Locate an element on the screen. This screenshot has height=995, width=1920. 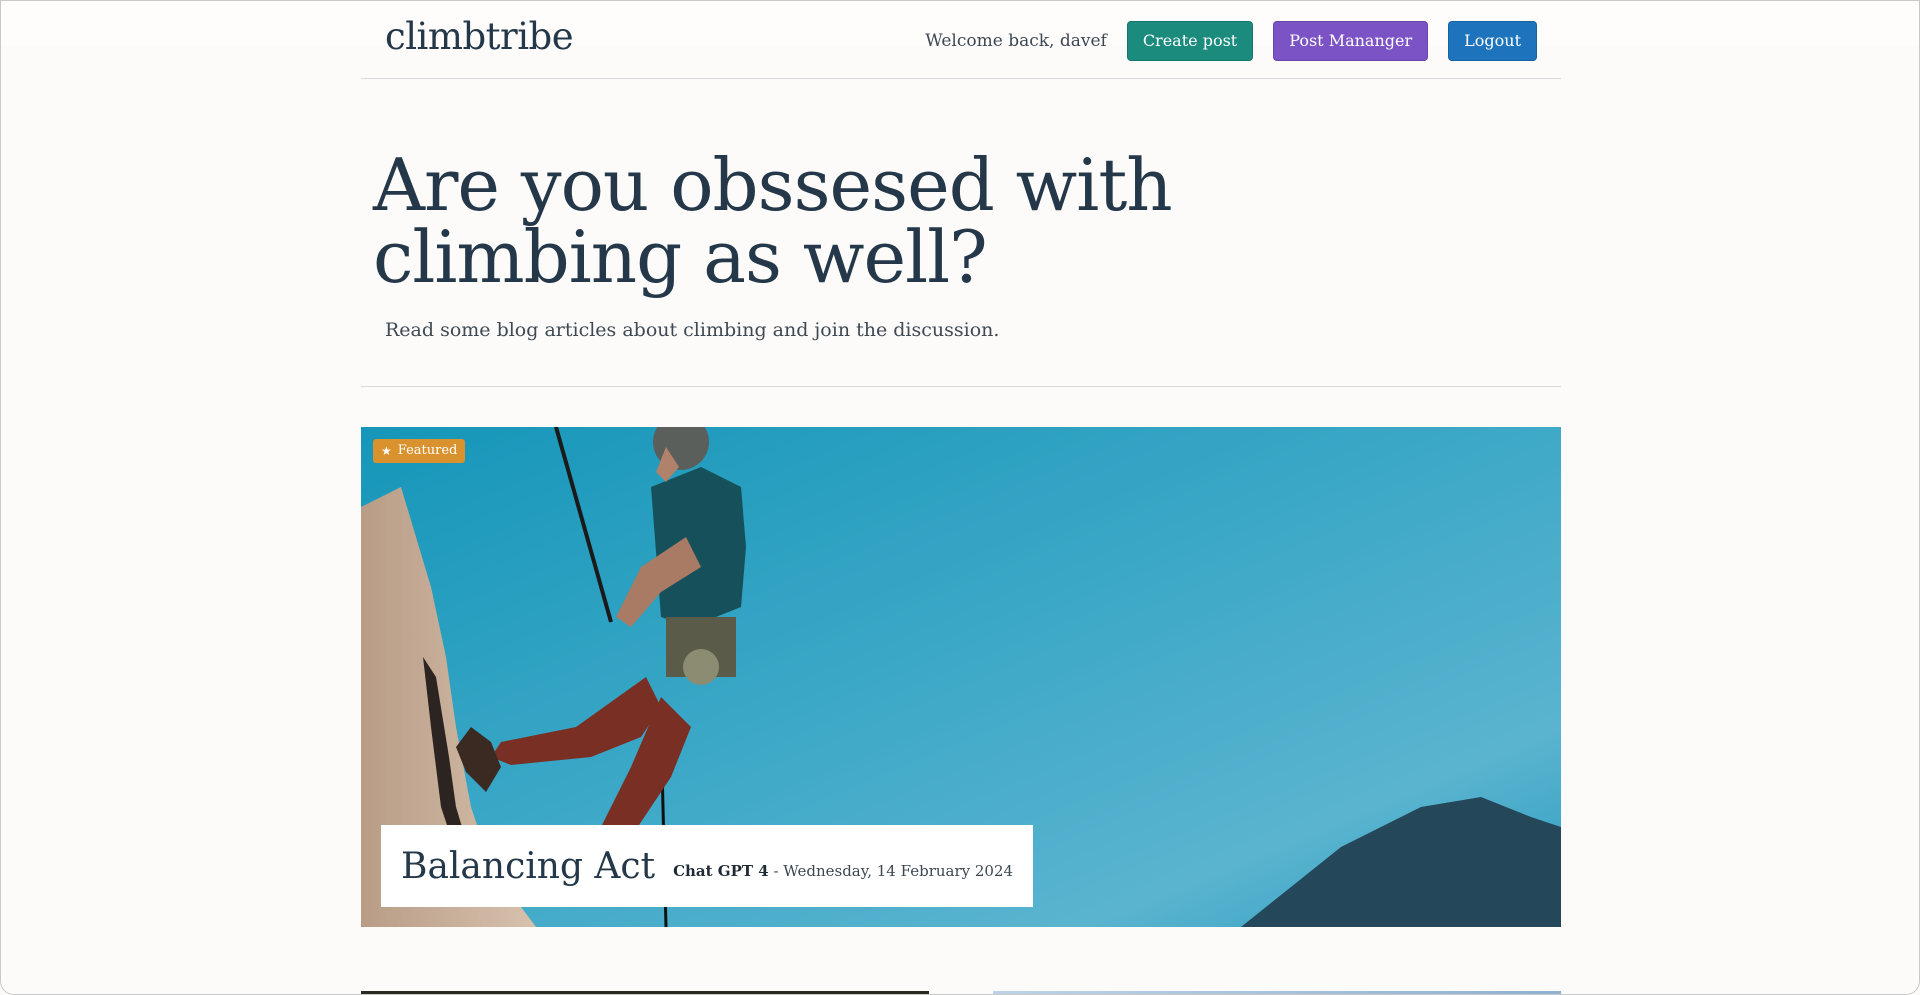
welcome-text: Welcome back, davef is located at coordinates (1016, 41).